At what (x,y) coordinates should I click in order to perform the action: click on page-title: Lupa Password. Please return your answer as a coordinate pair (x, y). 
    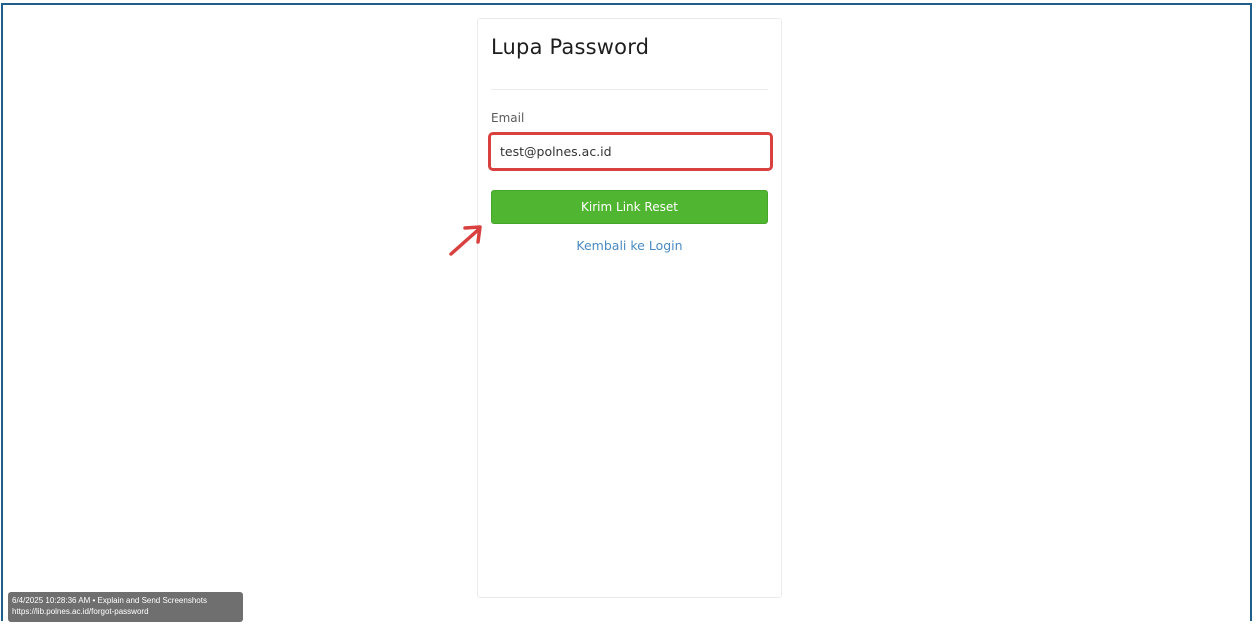
    Looking at the image, I should click on (570, 47).